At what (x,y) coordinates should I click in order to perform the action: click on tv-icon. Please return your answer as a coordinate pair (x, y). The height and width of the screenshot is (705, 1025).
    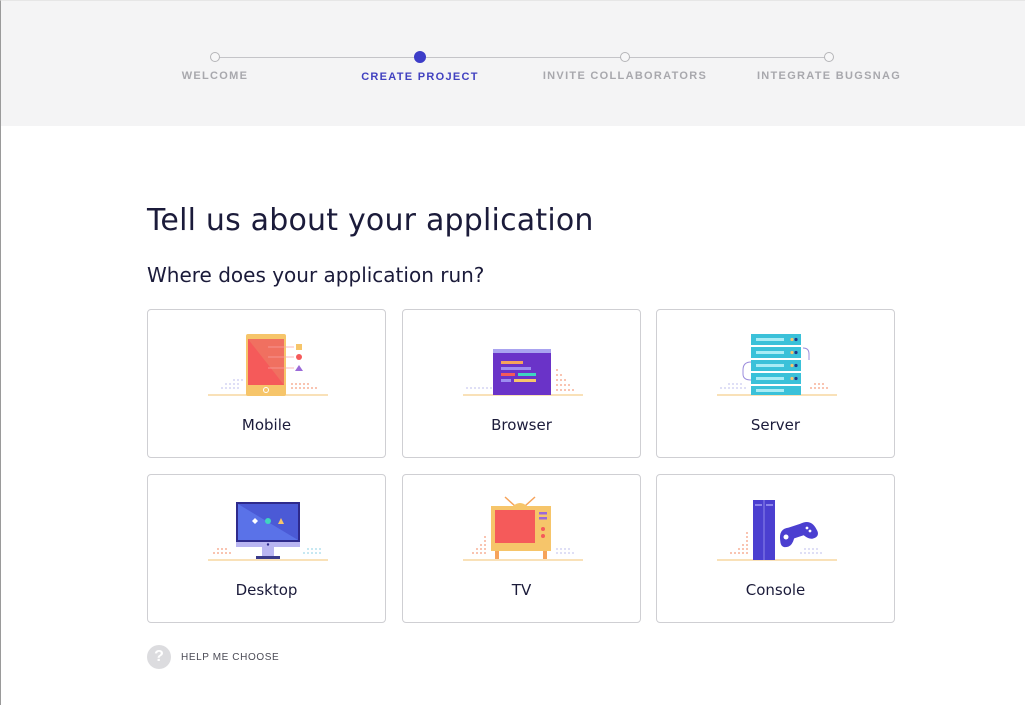
    Looking at the image, I should click on (523, 528).